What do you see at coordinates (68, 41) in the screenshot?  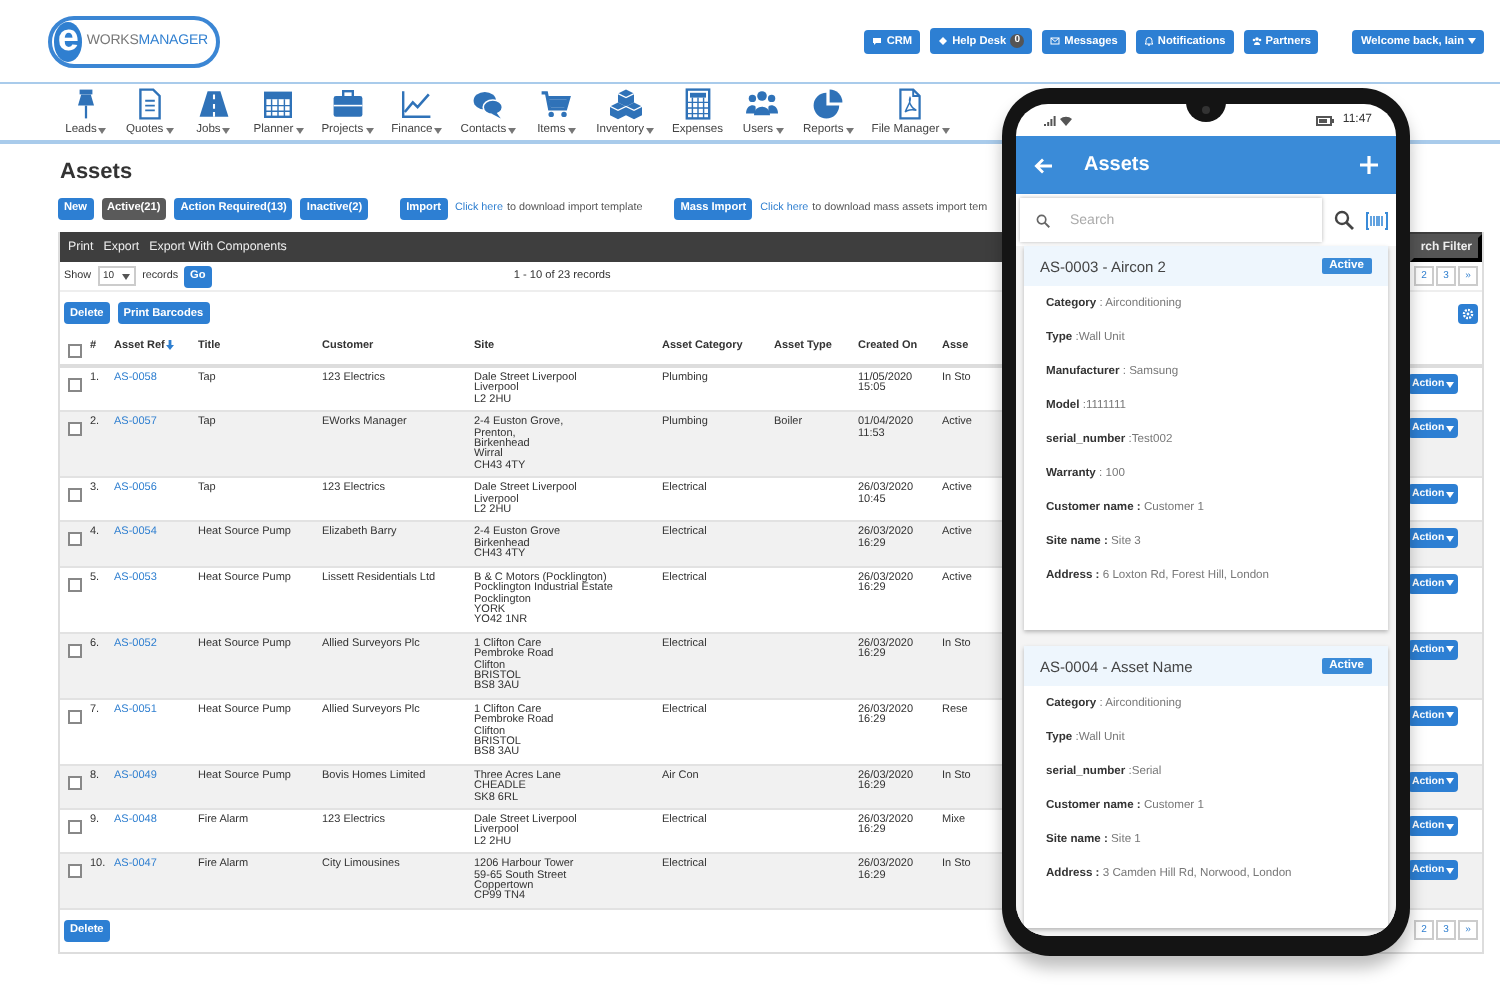 I see `logo-mark: e` at bounding box center [68, 41].